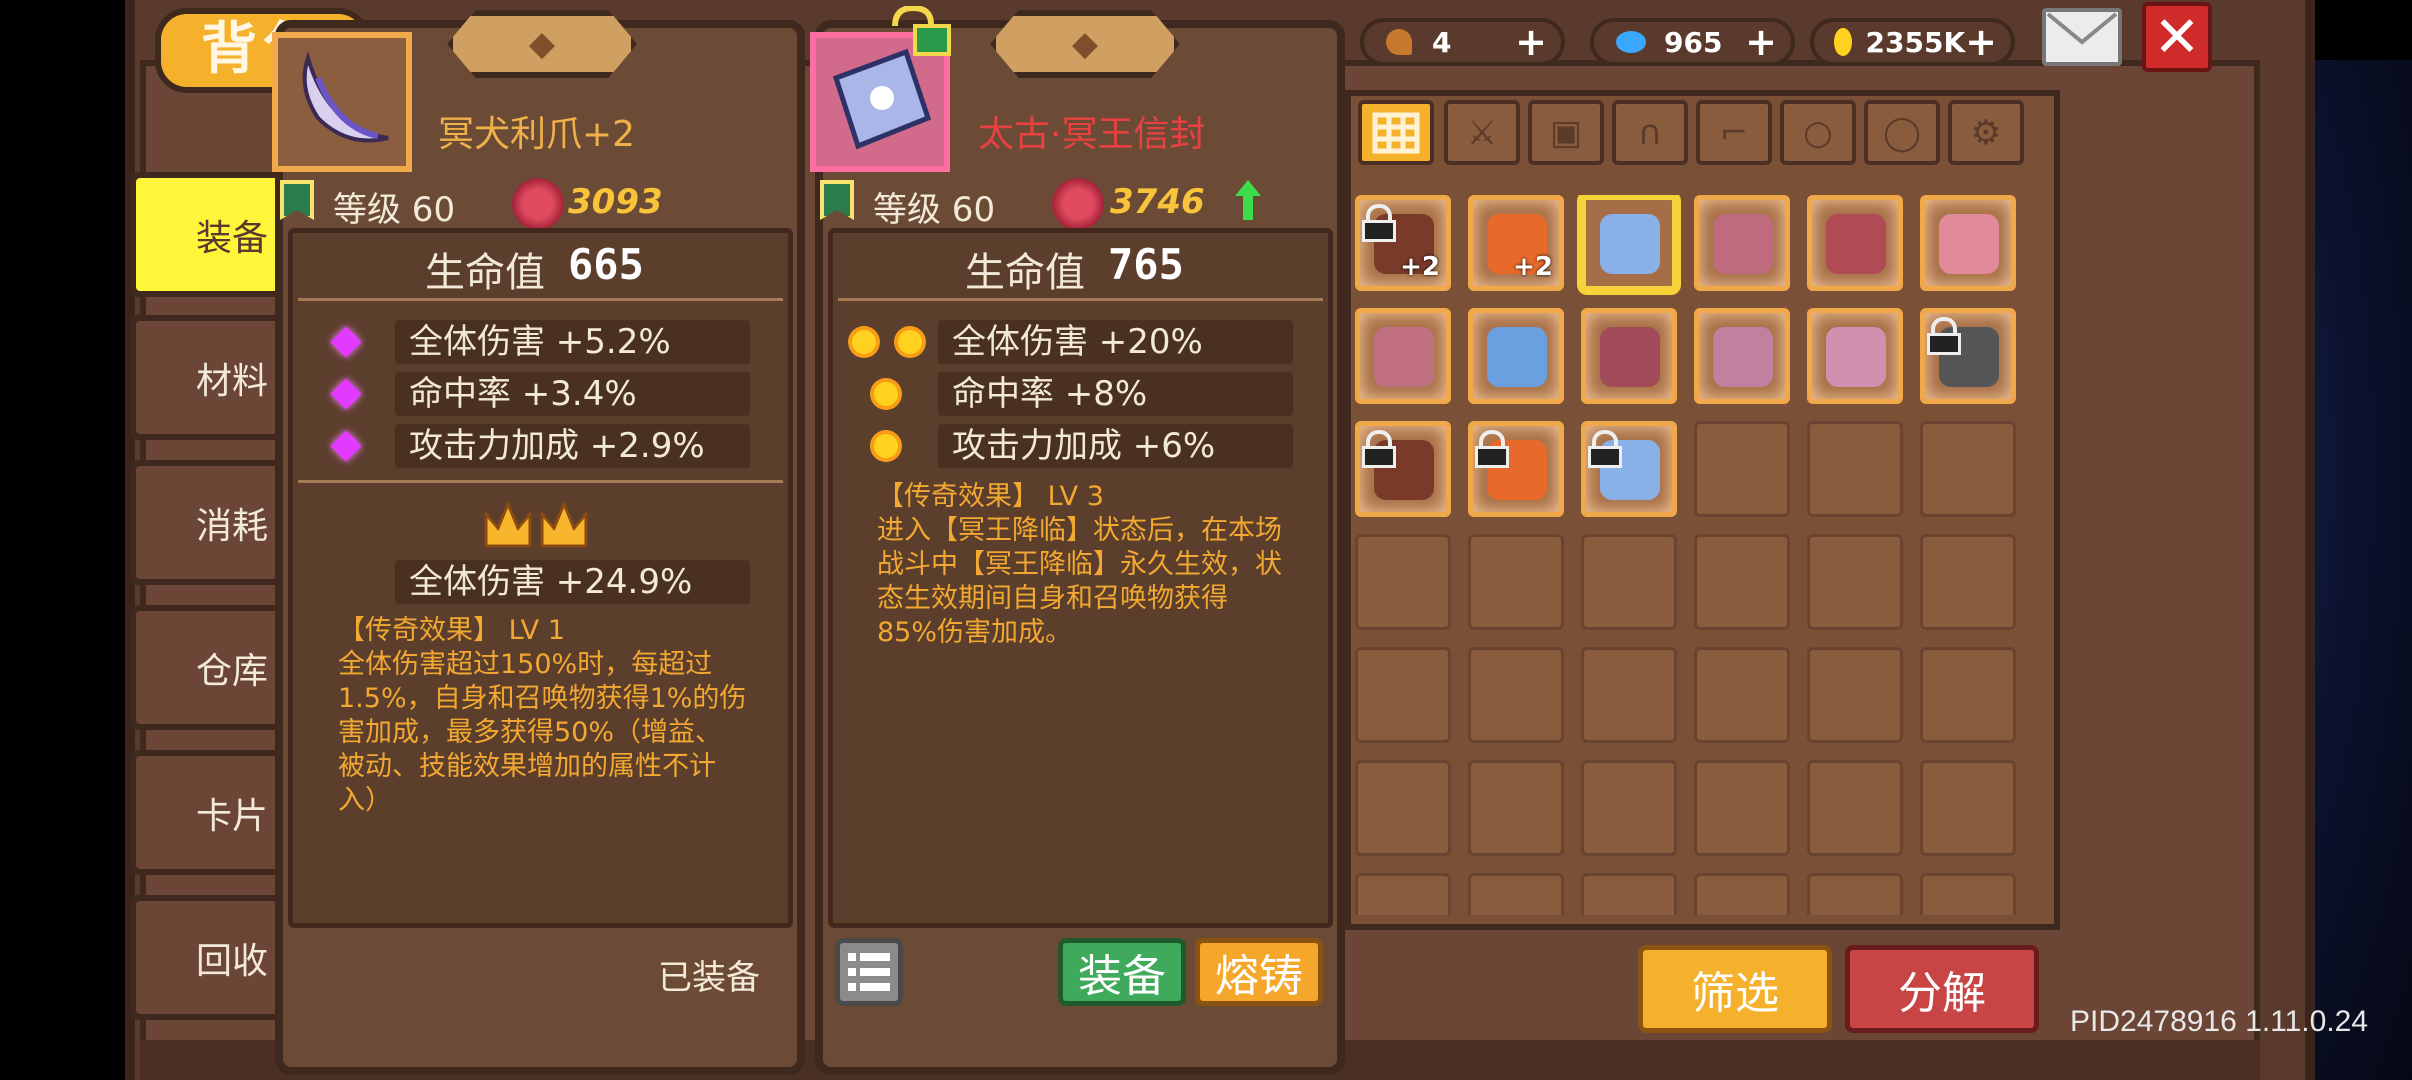  What do you see at coordinates (572, 446) in the screenshot?
I see `stat-row: 攻击力加成 +2.9%` at bounding box center [572, 446].